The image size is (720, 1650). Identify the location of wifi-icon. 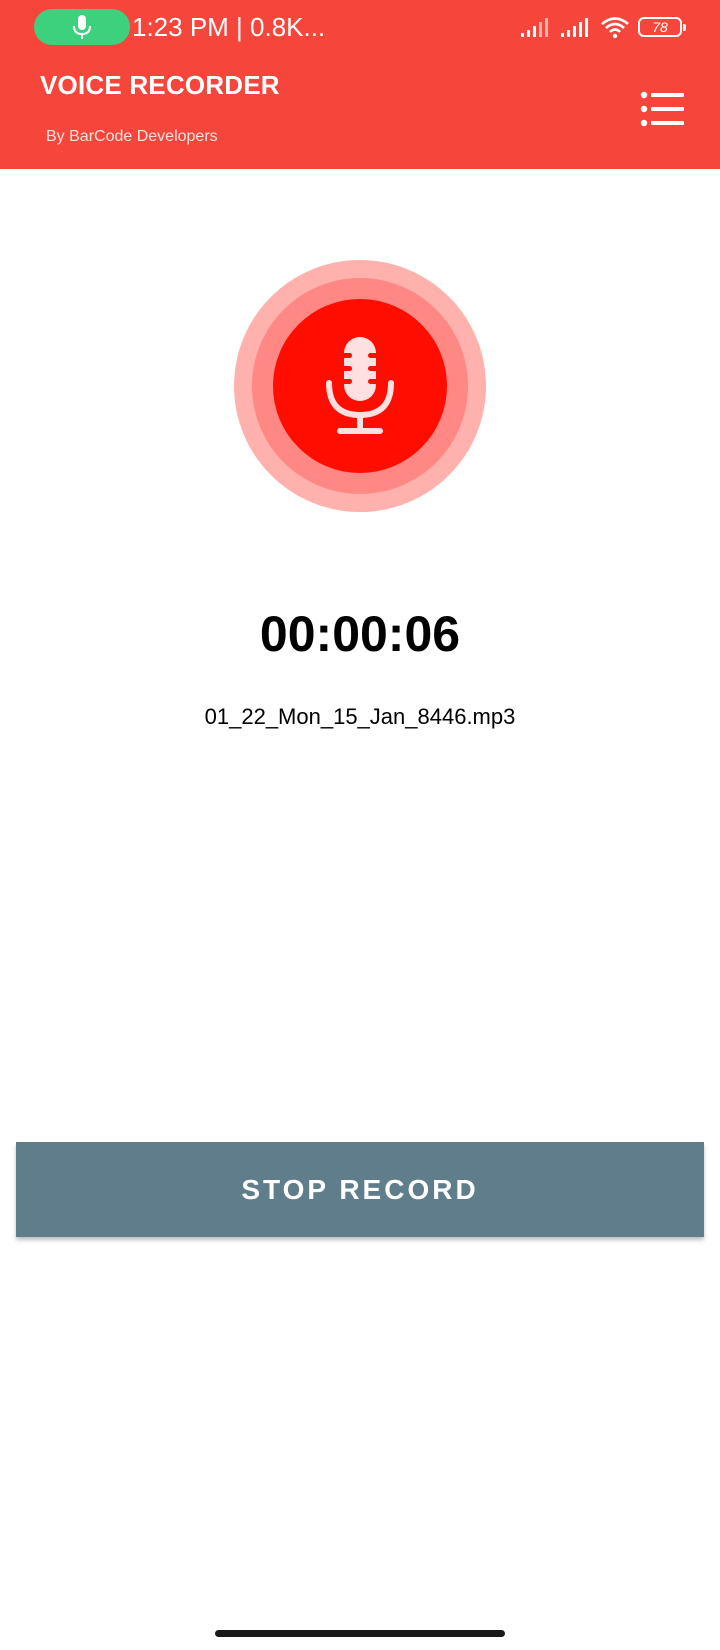
(615, 28).